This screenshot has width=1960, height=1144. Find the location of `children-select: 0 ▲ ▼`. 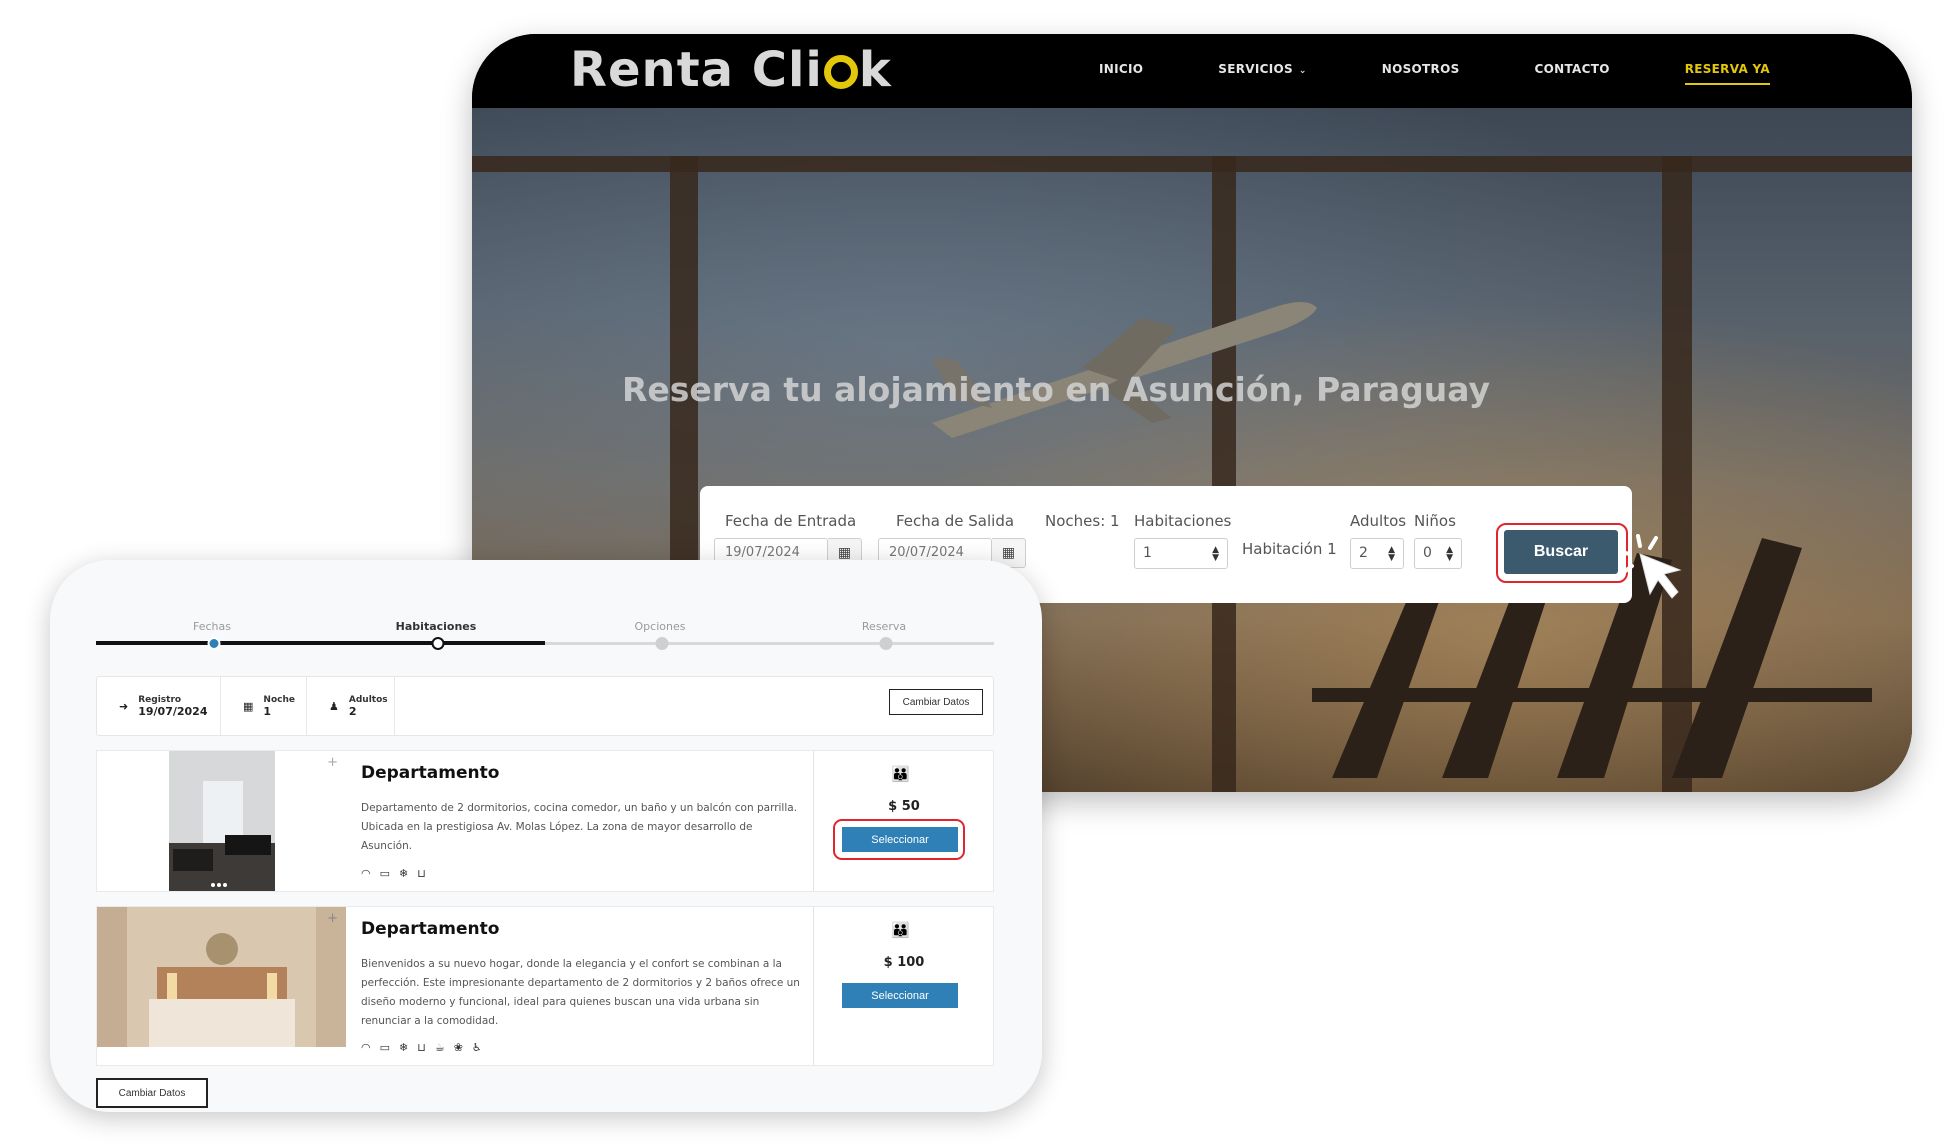

children-select: 0 ▲ ▼ is located at coordinates (1438, 553).